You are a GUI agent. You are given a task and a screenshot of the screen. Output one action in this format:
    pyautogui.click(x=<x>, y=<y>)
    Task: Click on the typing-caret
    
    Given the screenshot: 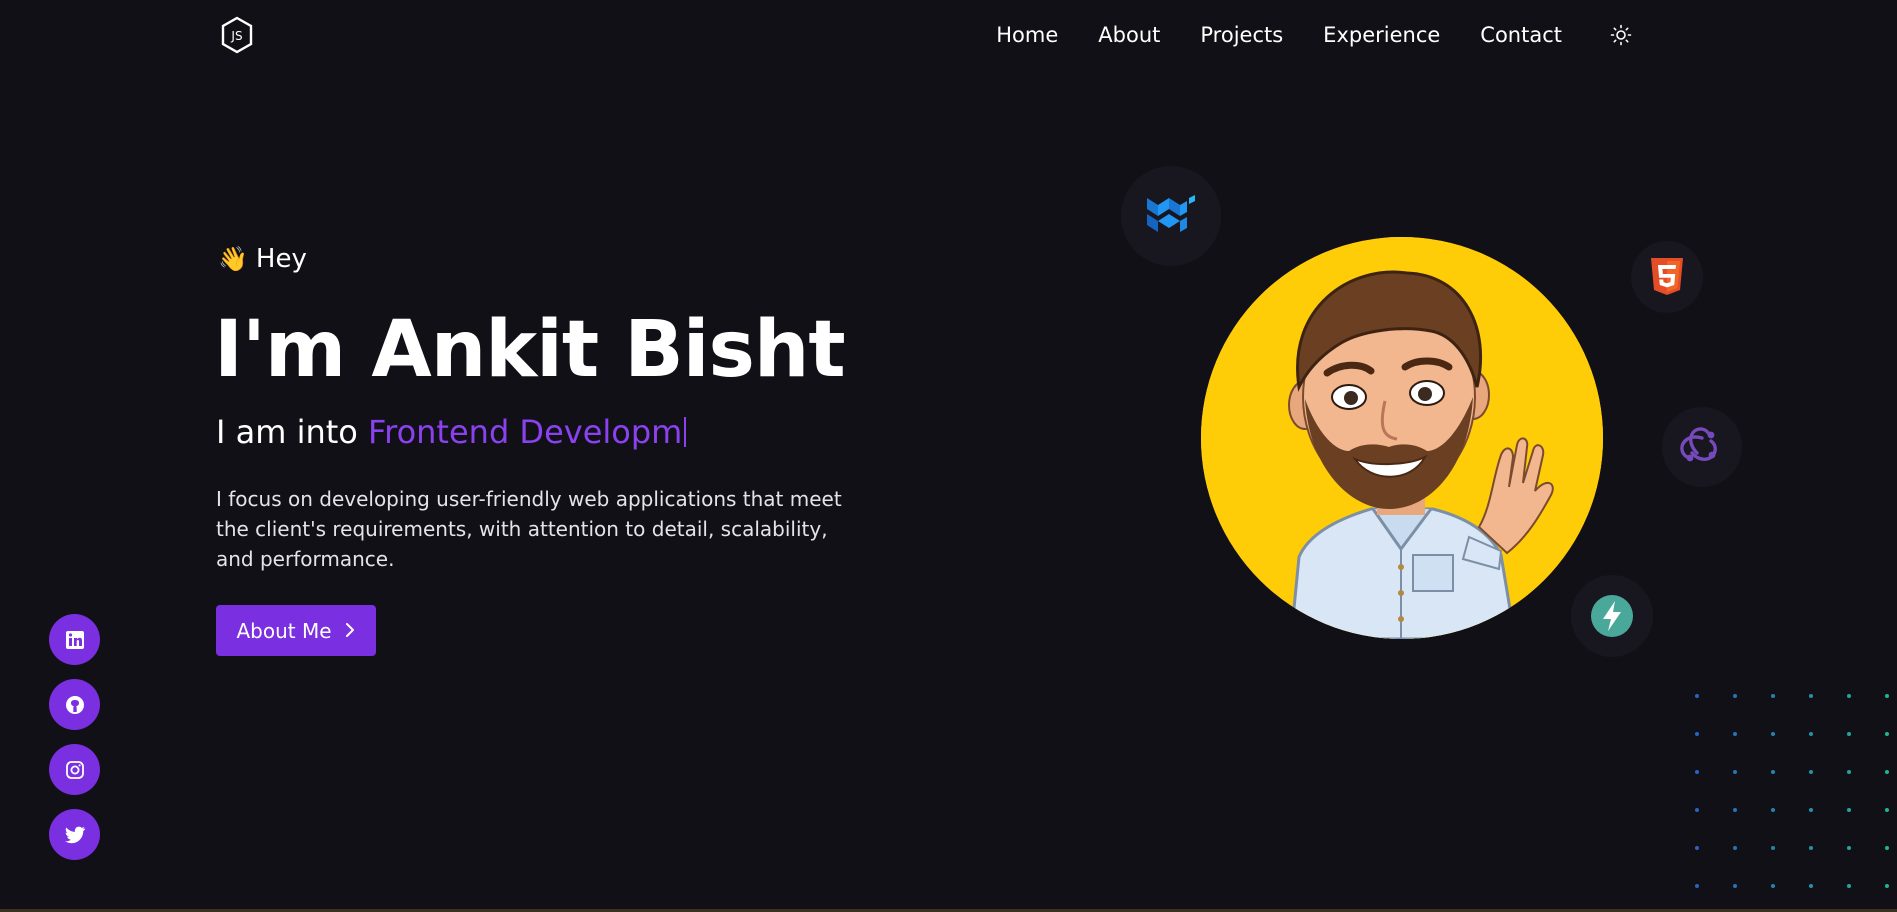 What is the action you would take?
    pyautogui.click(x=685, y=432)
    